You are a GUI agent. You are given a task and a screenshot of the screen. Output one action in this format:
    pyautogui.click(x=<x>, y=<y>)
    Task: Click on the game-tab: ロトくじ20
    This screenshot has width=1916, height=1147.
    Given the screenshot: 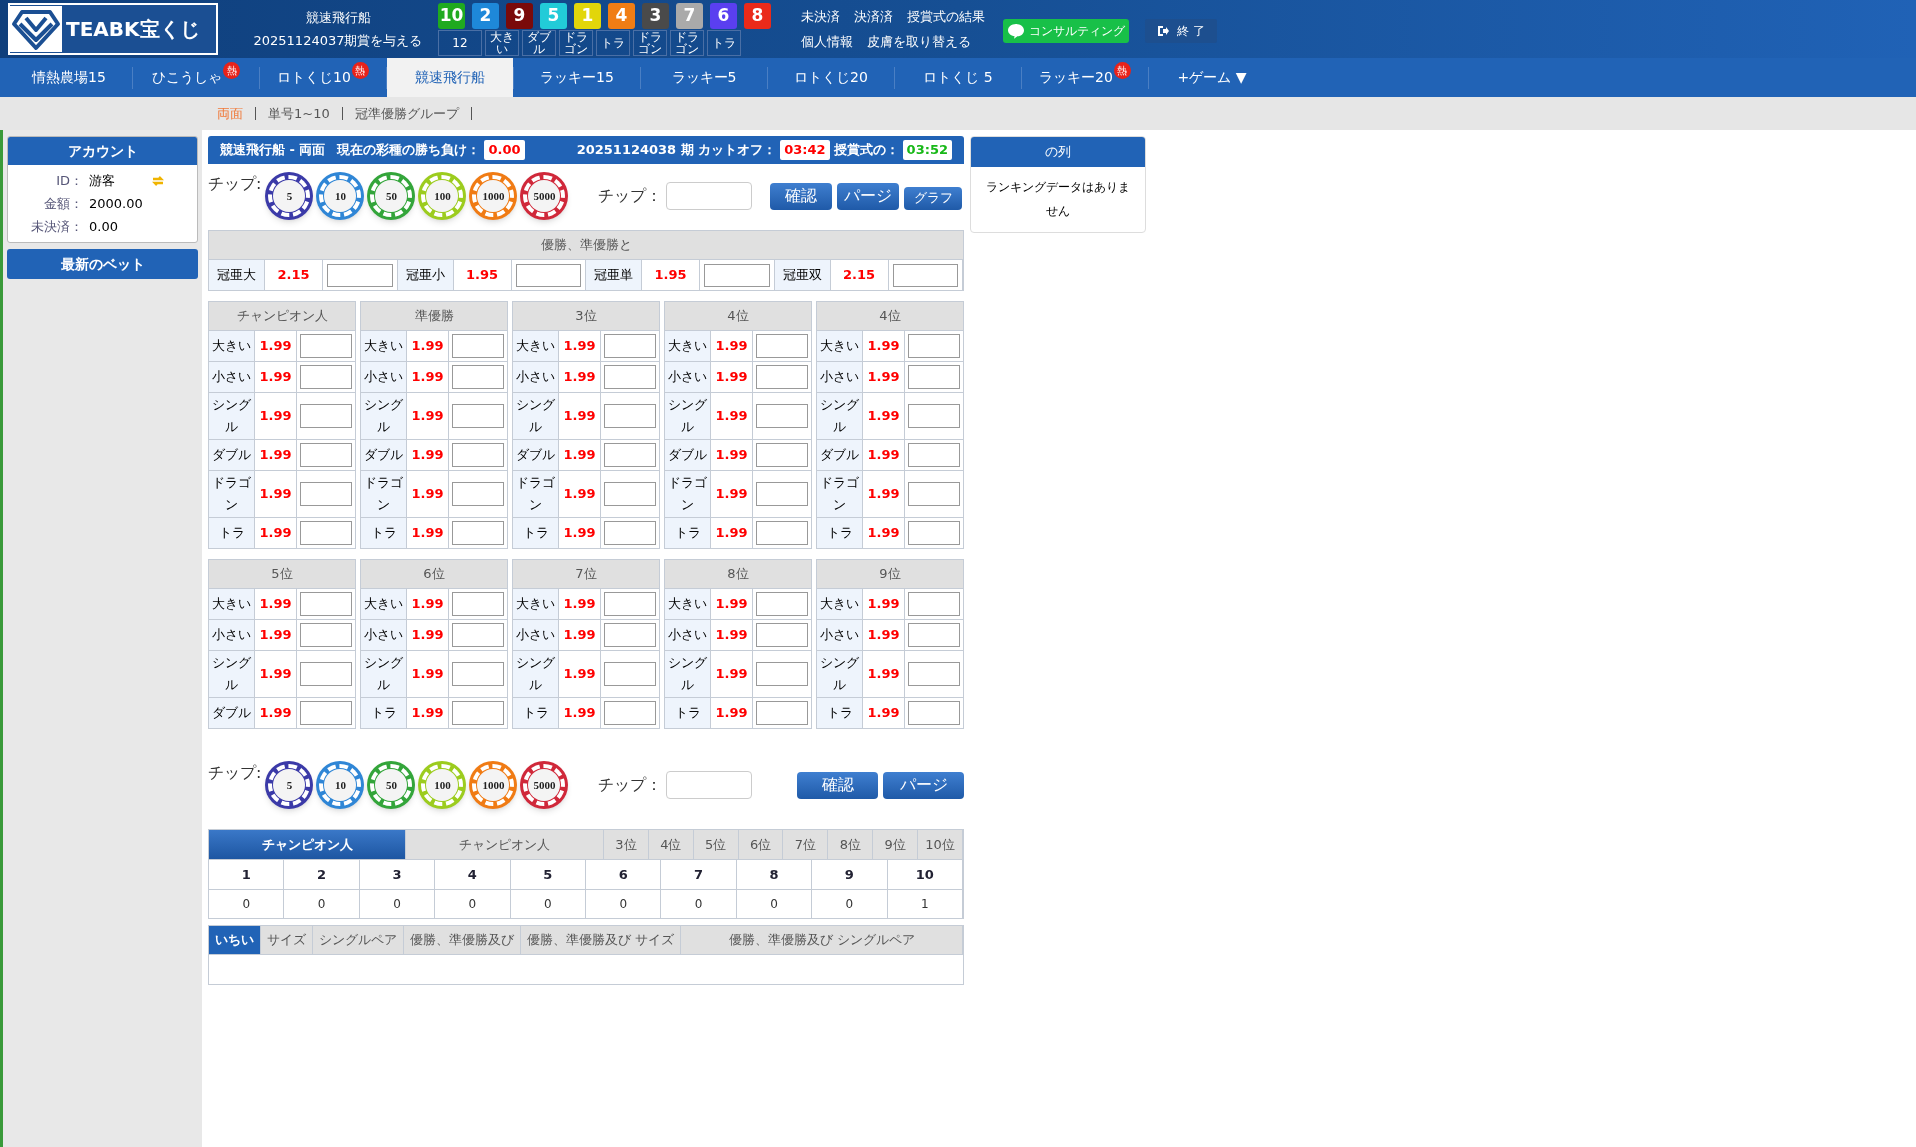 What is the action you would take?
    pyautogui.click(x=831, y=77)
    